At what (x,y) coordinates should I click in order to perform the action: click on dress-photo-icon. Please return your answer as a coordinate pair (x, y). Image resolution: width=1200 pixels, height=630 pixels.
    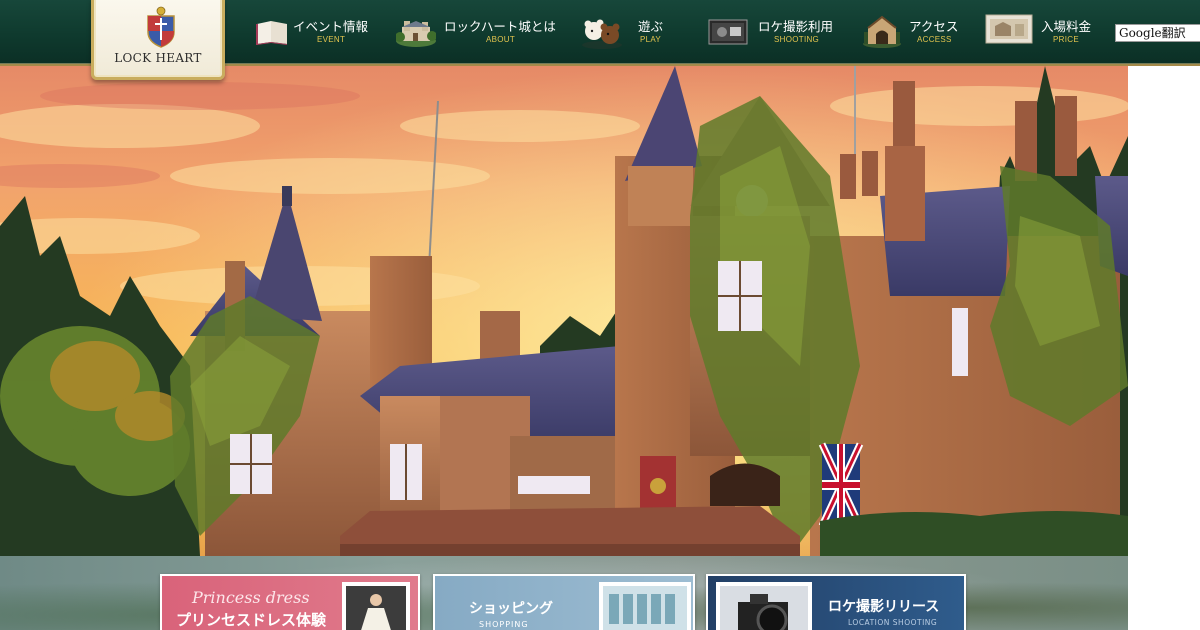
    Looking at the image, I should click on (376, 606).